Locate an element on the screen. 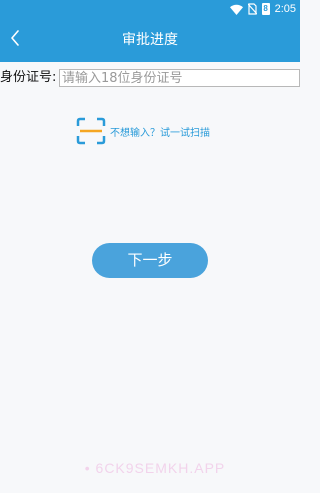  id-number-row: 身份证号: is located at coordinates (150, 78).